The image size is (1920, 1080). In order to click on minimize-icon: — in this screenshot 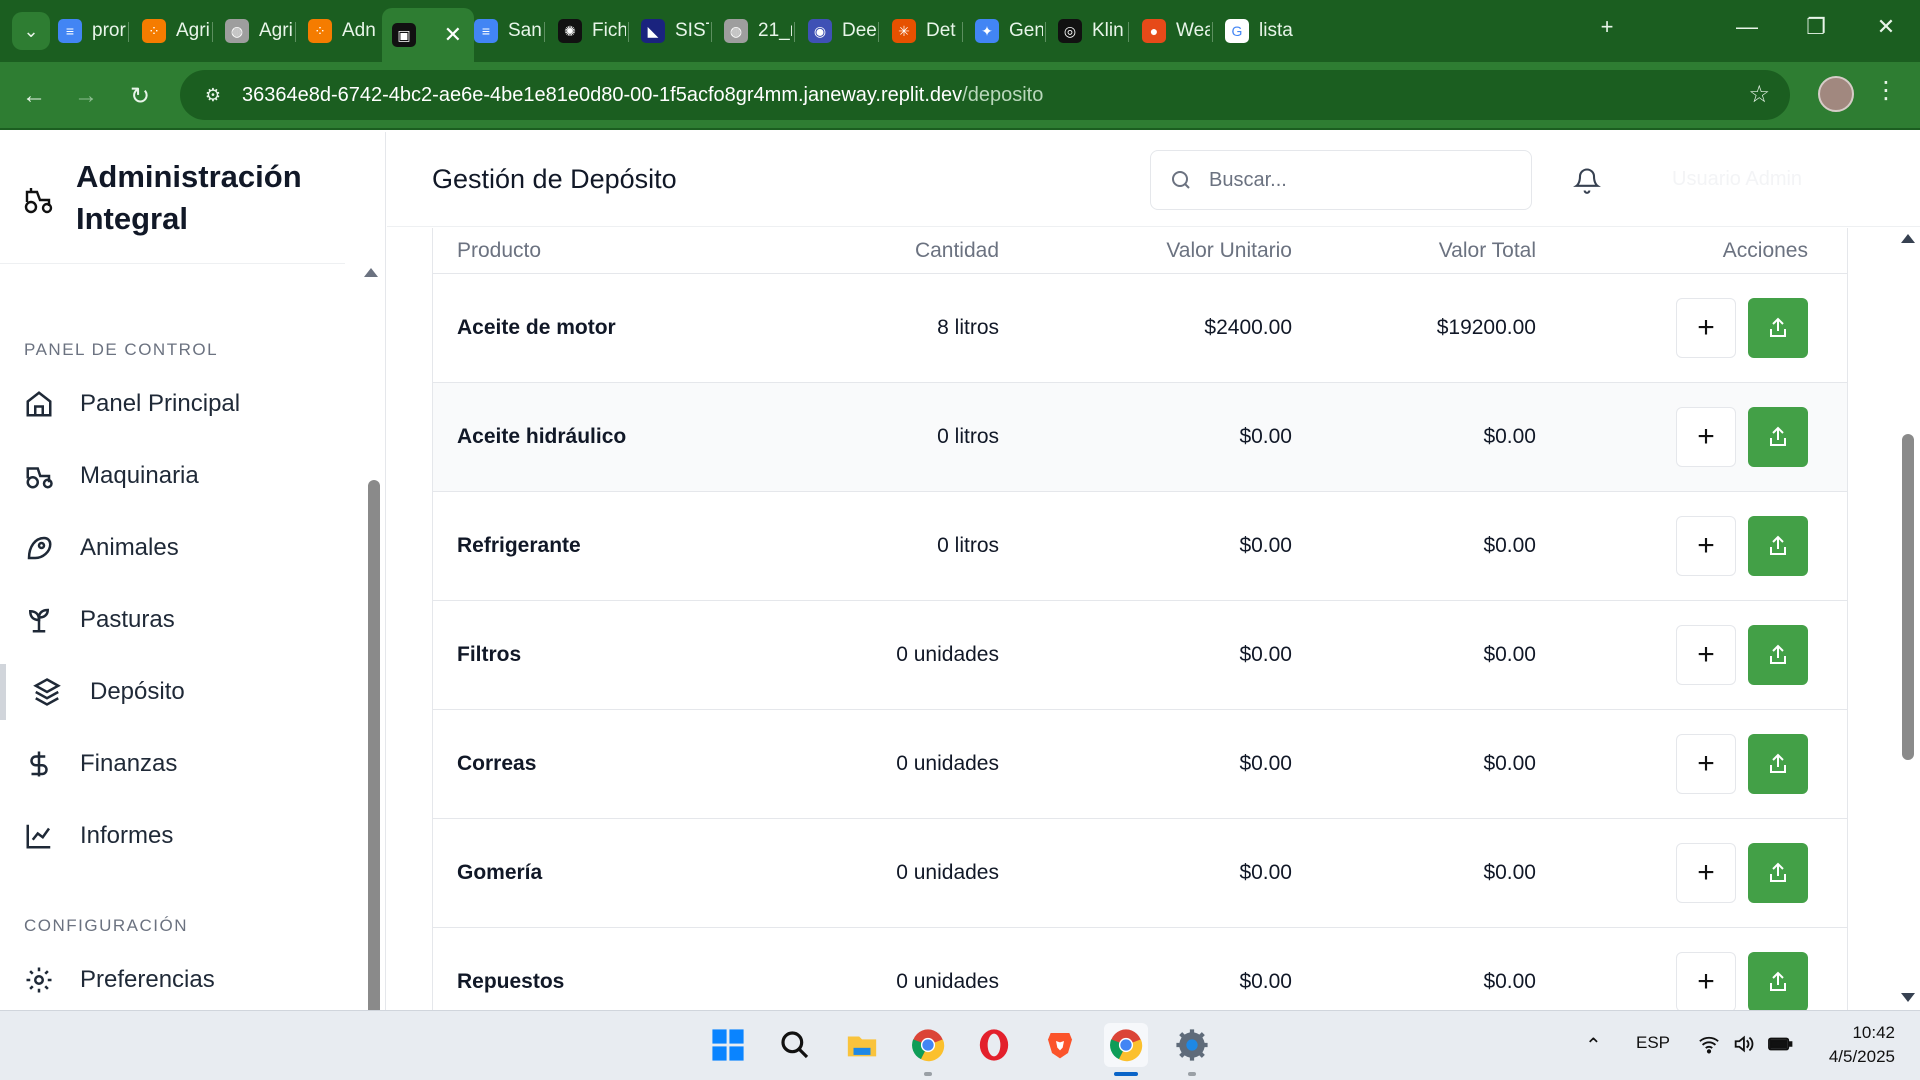, I will do `click(1747, 27)`.